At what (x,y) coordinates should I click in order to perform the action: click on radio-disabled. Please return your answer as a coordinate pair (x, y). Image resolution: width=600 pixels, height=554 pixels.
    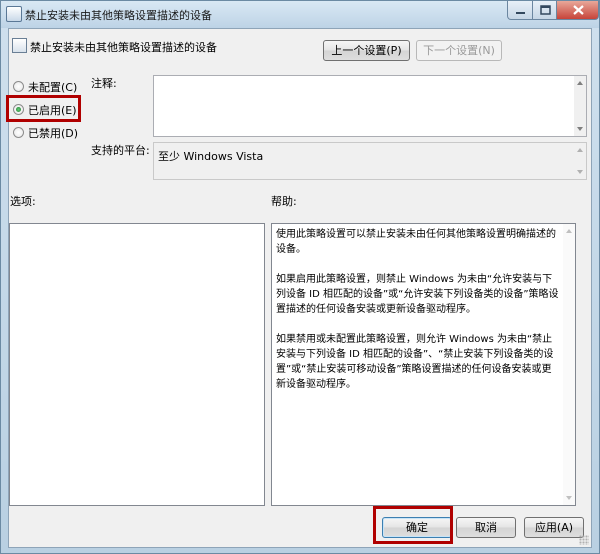
    Looking at the image, I should click on (18, 132).